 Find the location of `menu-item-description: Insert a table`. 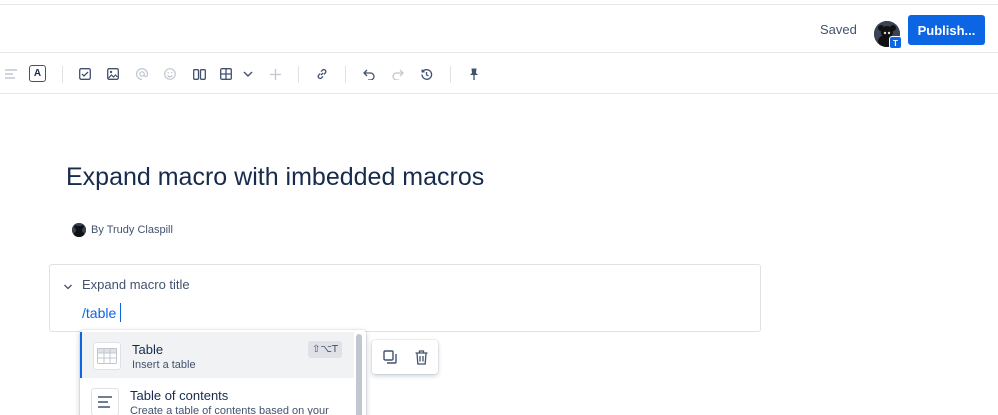

menu-item-description: Insert a table is located at coordinates (164, 365).